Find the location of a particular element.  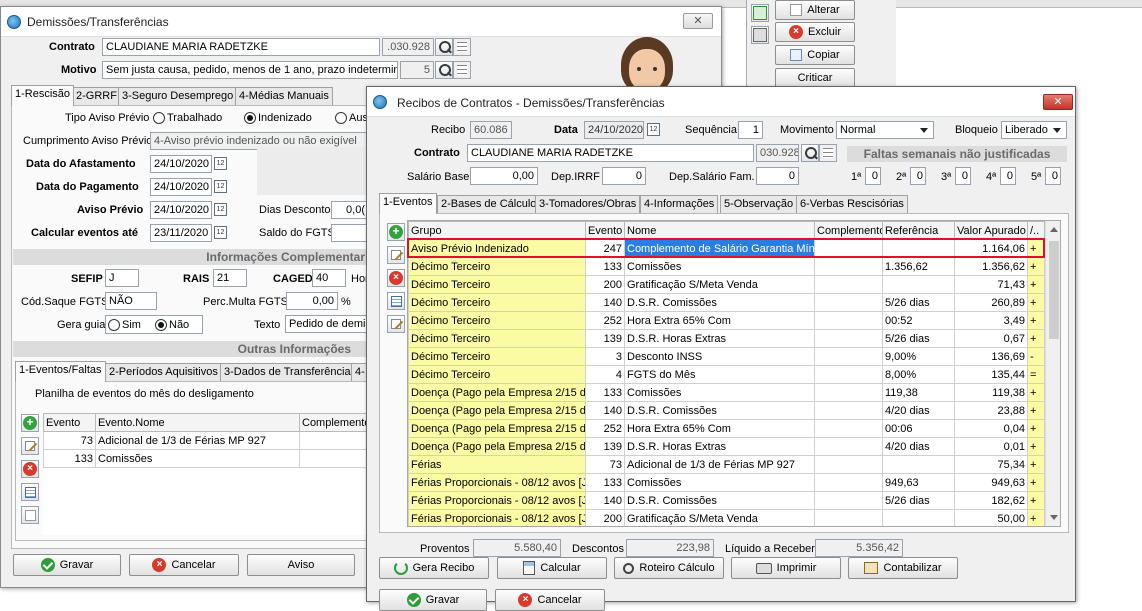

contrato-code-field: 030.928 is located at coordinates (777, 153).